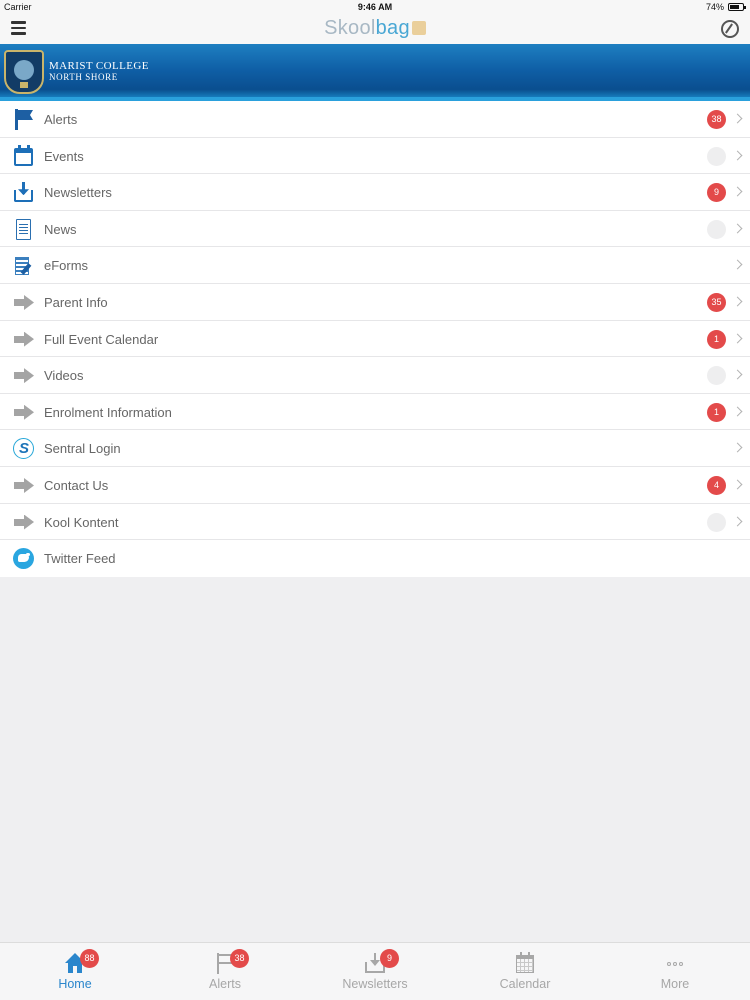 The width and height of the screenshot is (750, 1000). What do you see at coordinates (64, 156) in the screenshot?
I see `menu-item-label: Events` at bounding box center [64, 156].